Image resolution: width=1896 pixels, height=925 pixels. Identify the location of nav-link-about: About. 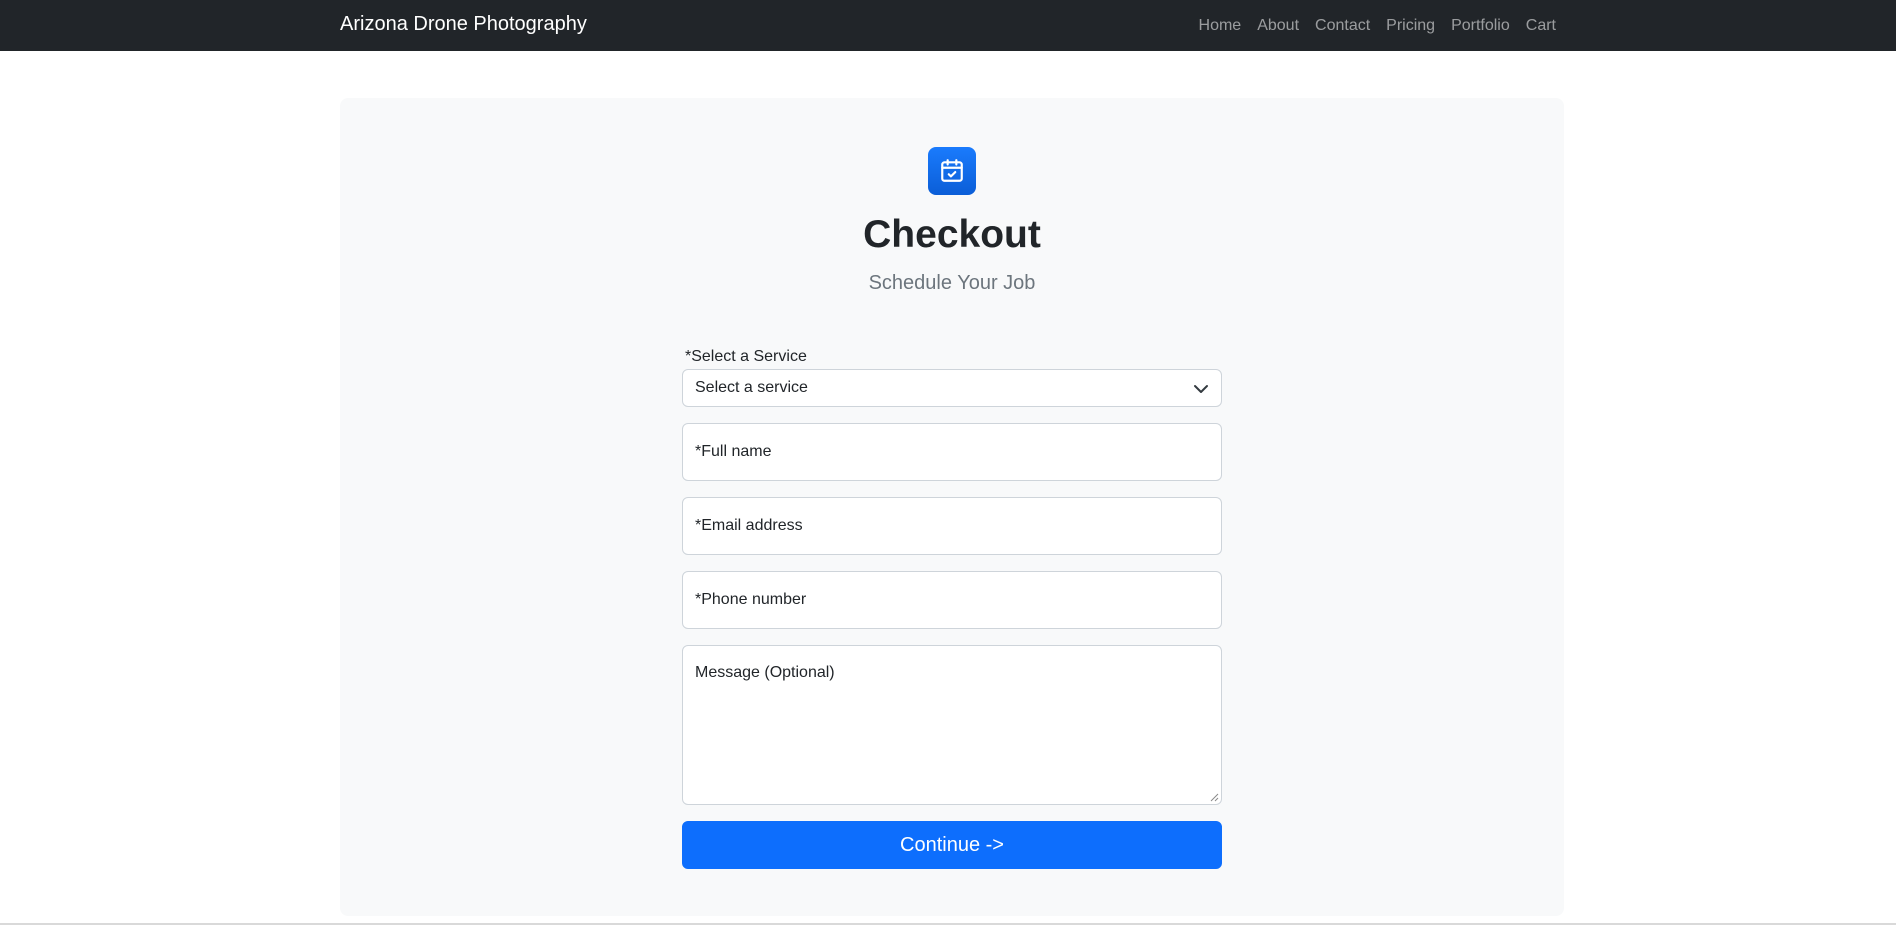
(1278, 26).